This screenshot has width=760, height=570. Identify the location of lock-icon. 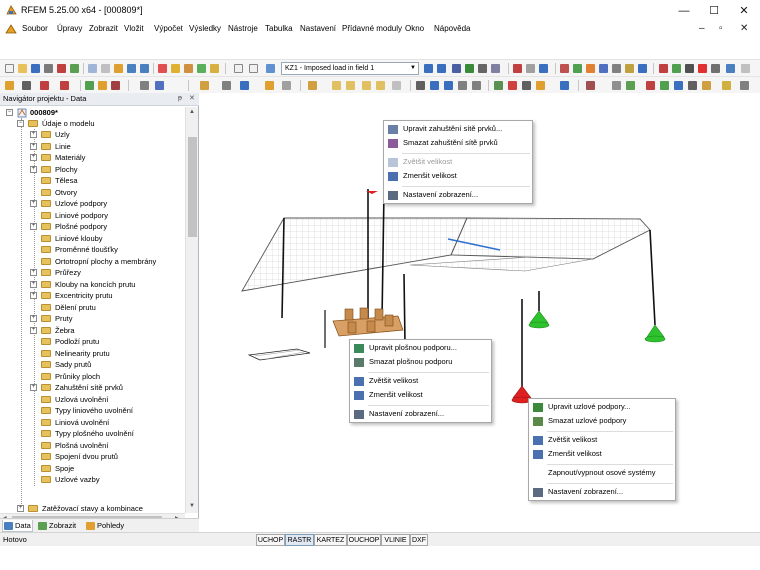
(616, 85).